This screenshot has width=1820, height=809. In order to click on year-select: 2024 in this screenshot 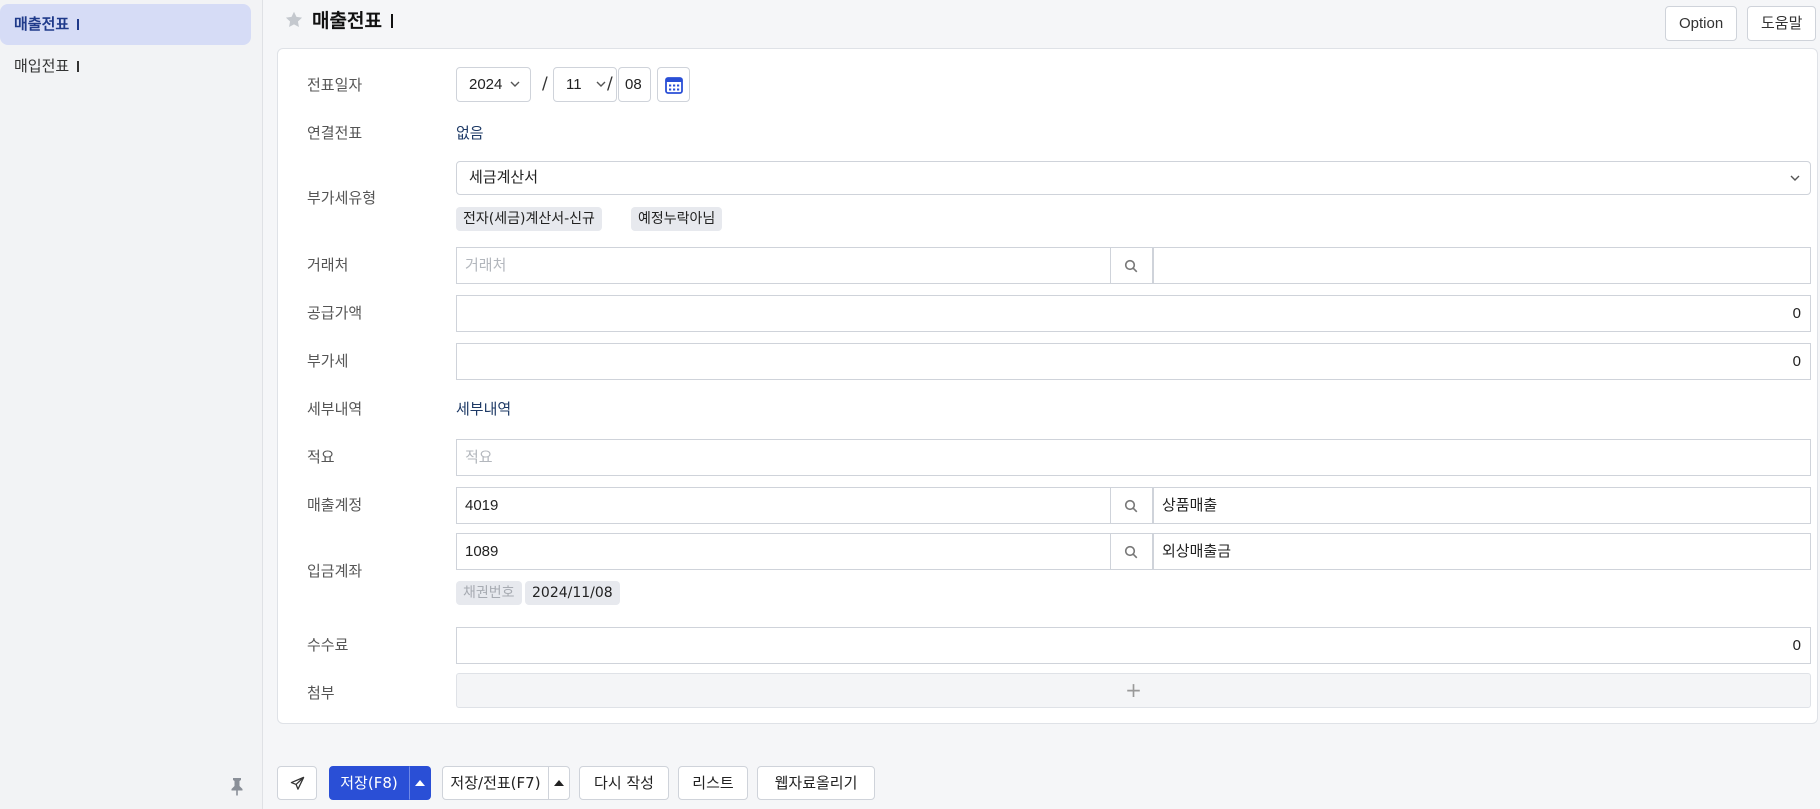, I will do `click(493, 84)`.